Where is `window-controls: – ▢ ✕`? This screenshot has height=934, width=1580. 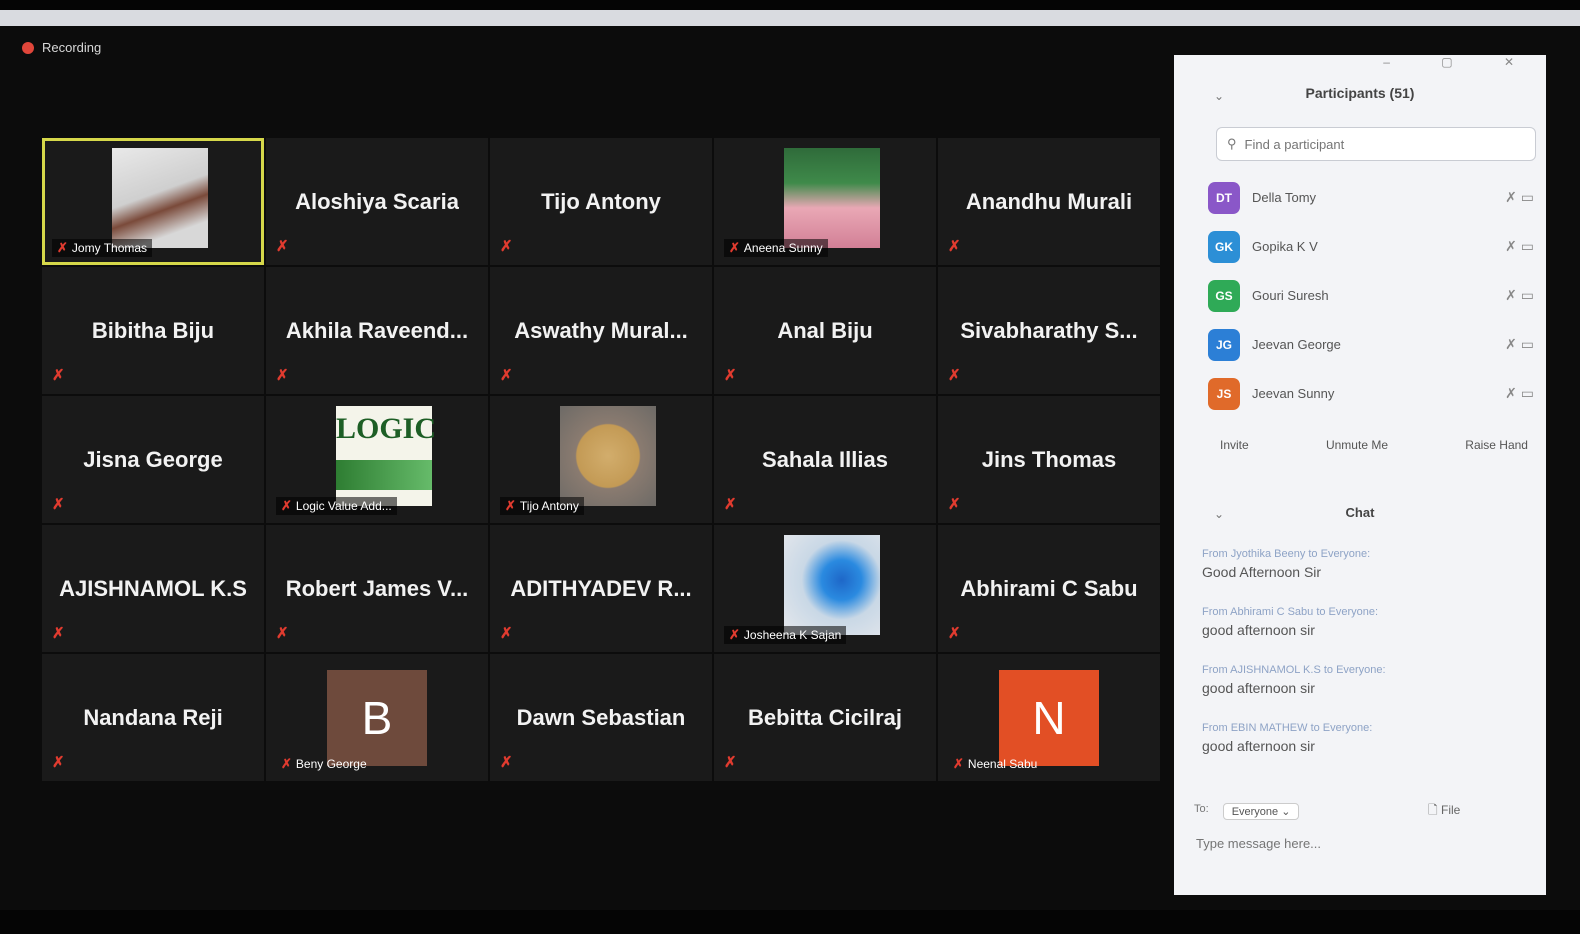 window-controls: – ▢ ✕ is located at coordinates (1460, 62).